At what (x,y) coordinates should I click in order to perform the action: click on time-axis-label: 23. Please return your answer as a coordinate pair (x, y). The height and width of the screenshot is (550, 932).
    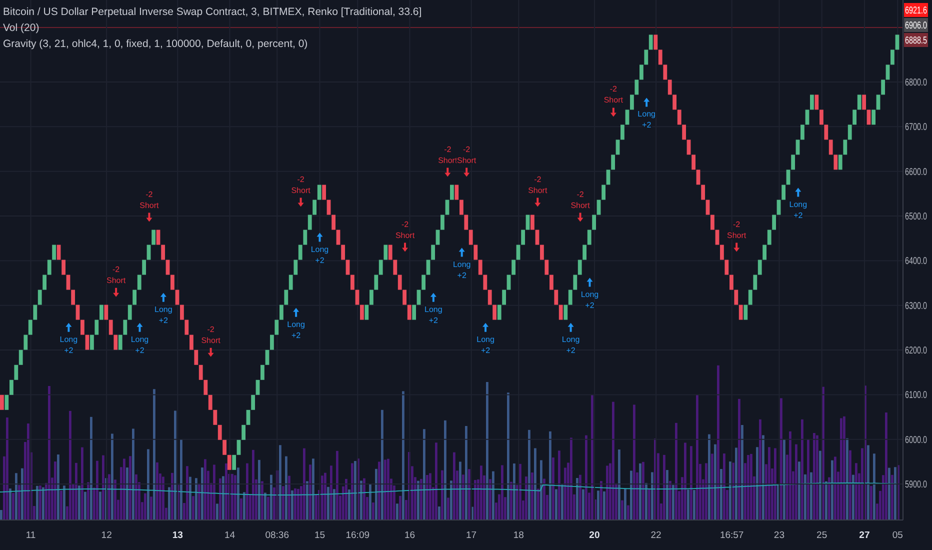
    Looking at the image, I should click on (779, 535).